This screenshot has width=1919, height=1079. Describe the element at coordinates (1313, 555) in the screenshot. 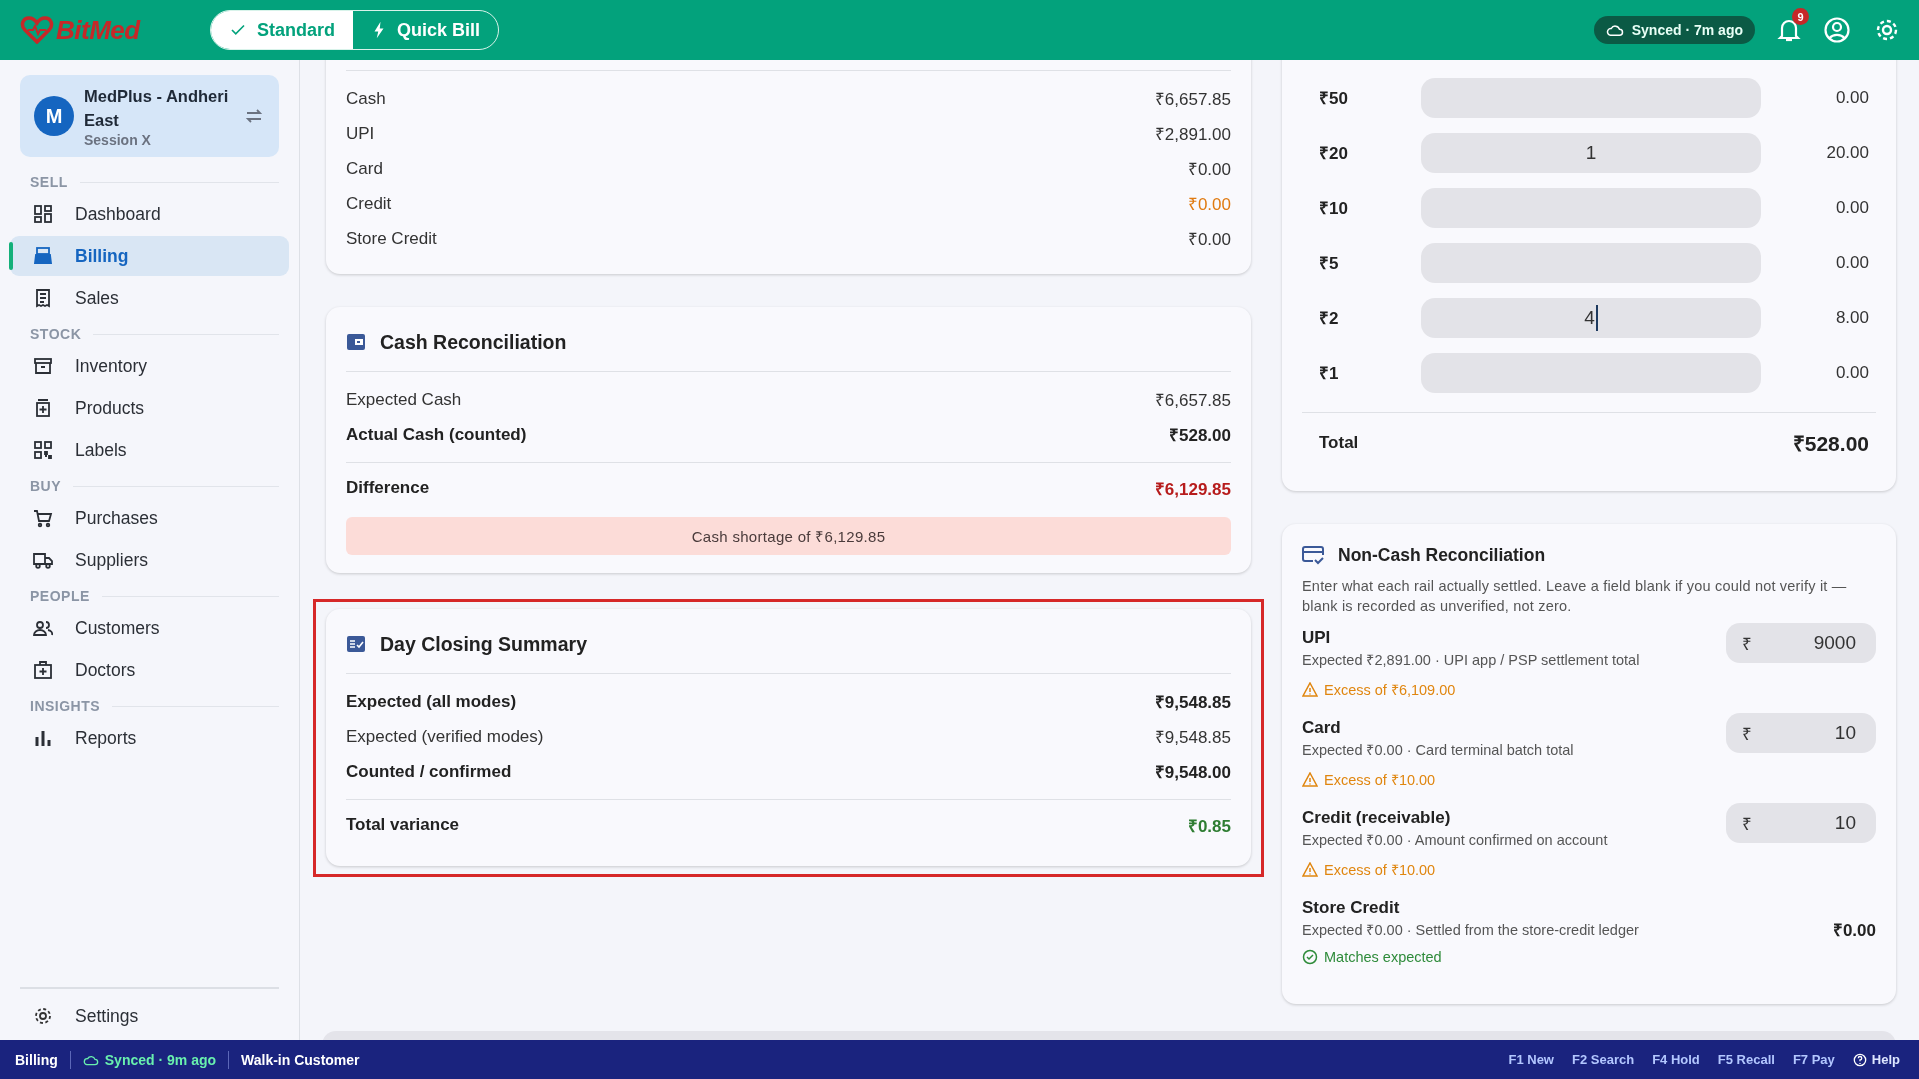

I see `card-check-icon` at that location.